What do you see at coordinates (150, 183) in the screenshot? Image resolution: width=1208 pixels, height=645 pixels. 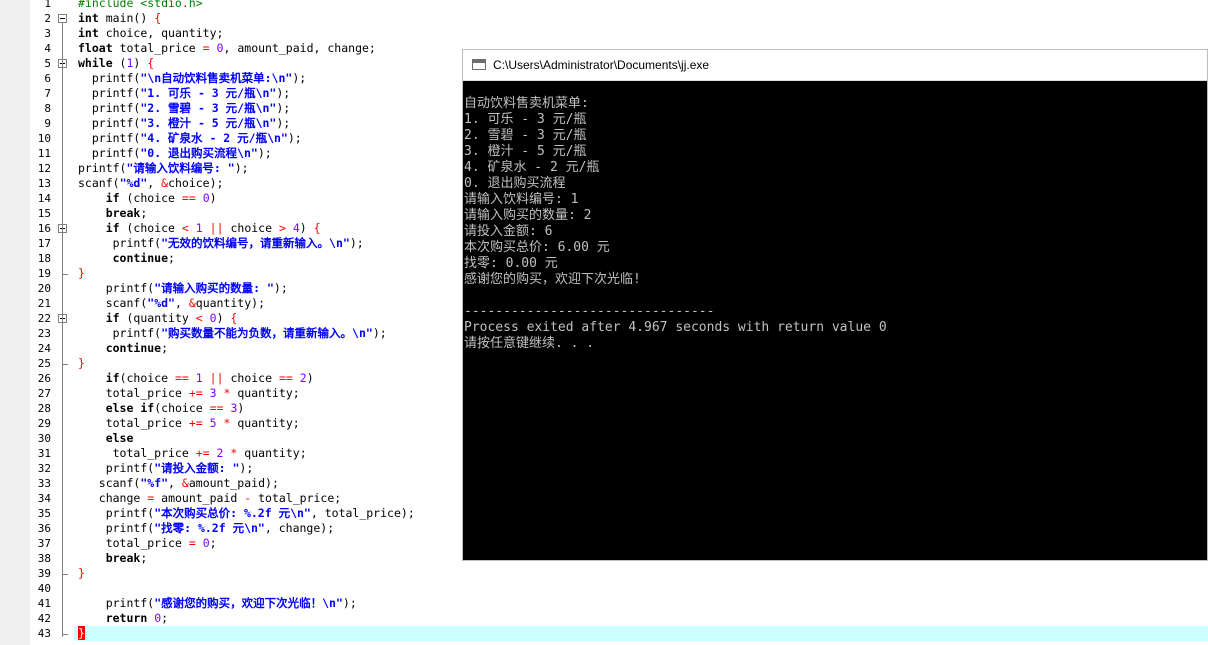 I see `code-line: scanf("%d", &choice);` at bounding box center [150, 183].